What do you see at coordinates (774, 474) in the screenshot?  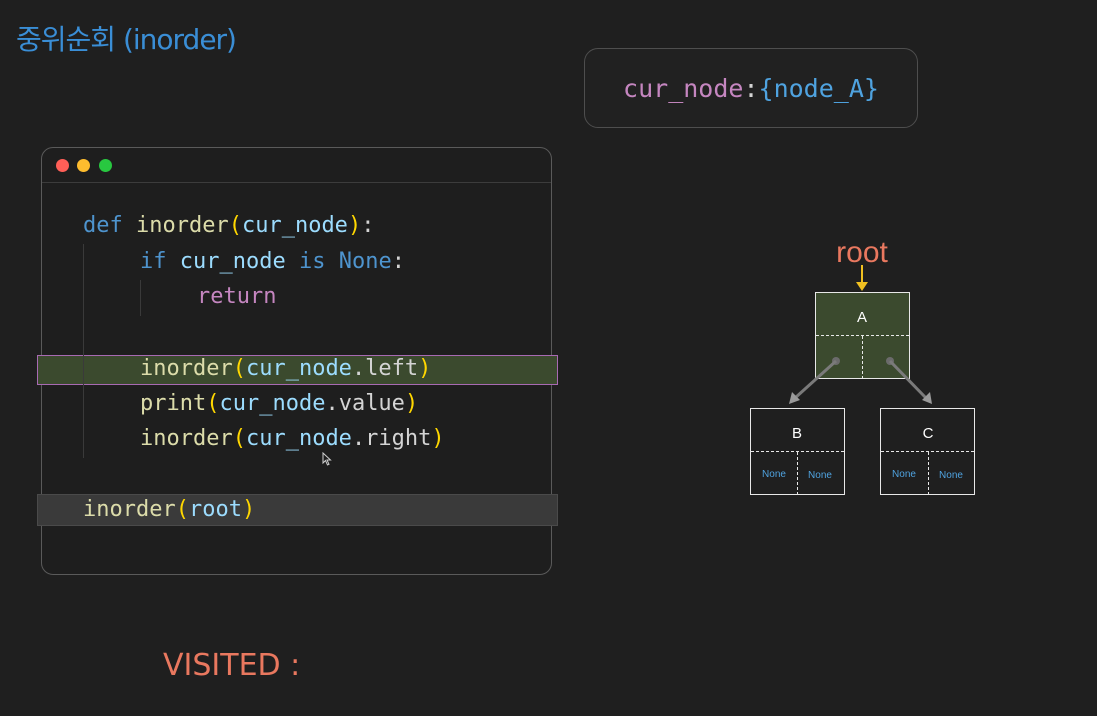 I see `node-b-left-none: None` at bounding box center [774, 474].